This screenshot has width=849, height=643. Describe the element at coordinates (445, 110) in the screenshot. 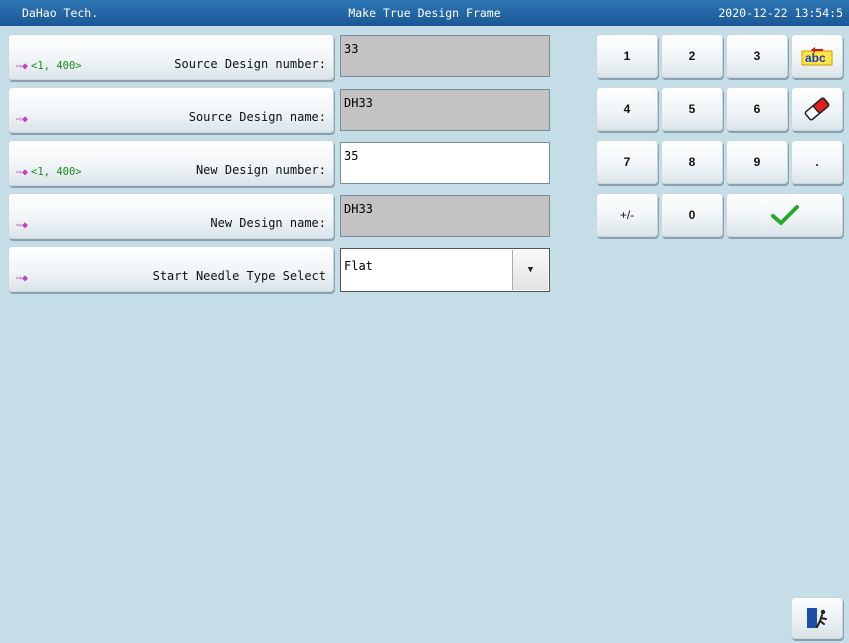

I see `source-design-name-field: DH33` at that location.